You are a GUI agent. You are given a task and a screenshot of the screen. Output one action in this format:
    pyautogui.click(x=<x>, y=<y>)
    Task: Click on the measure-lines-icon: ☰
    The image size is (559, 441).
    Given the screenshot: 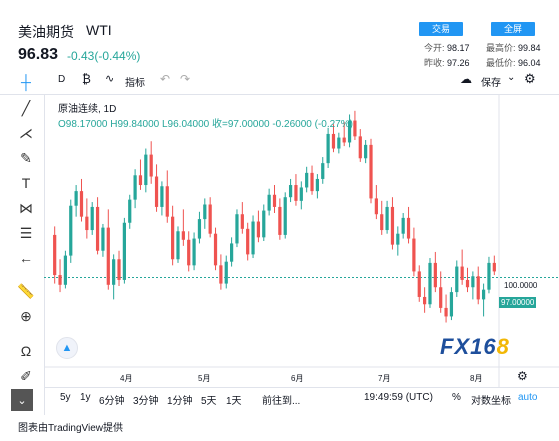 What is the action you would take?
    pyautogui.click(x=26, y=233)
    